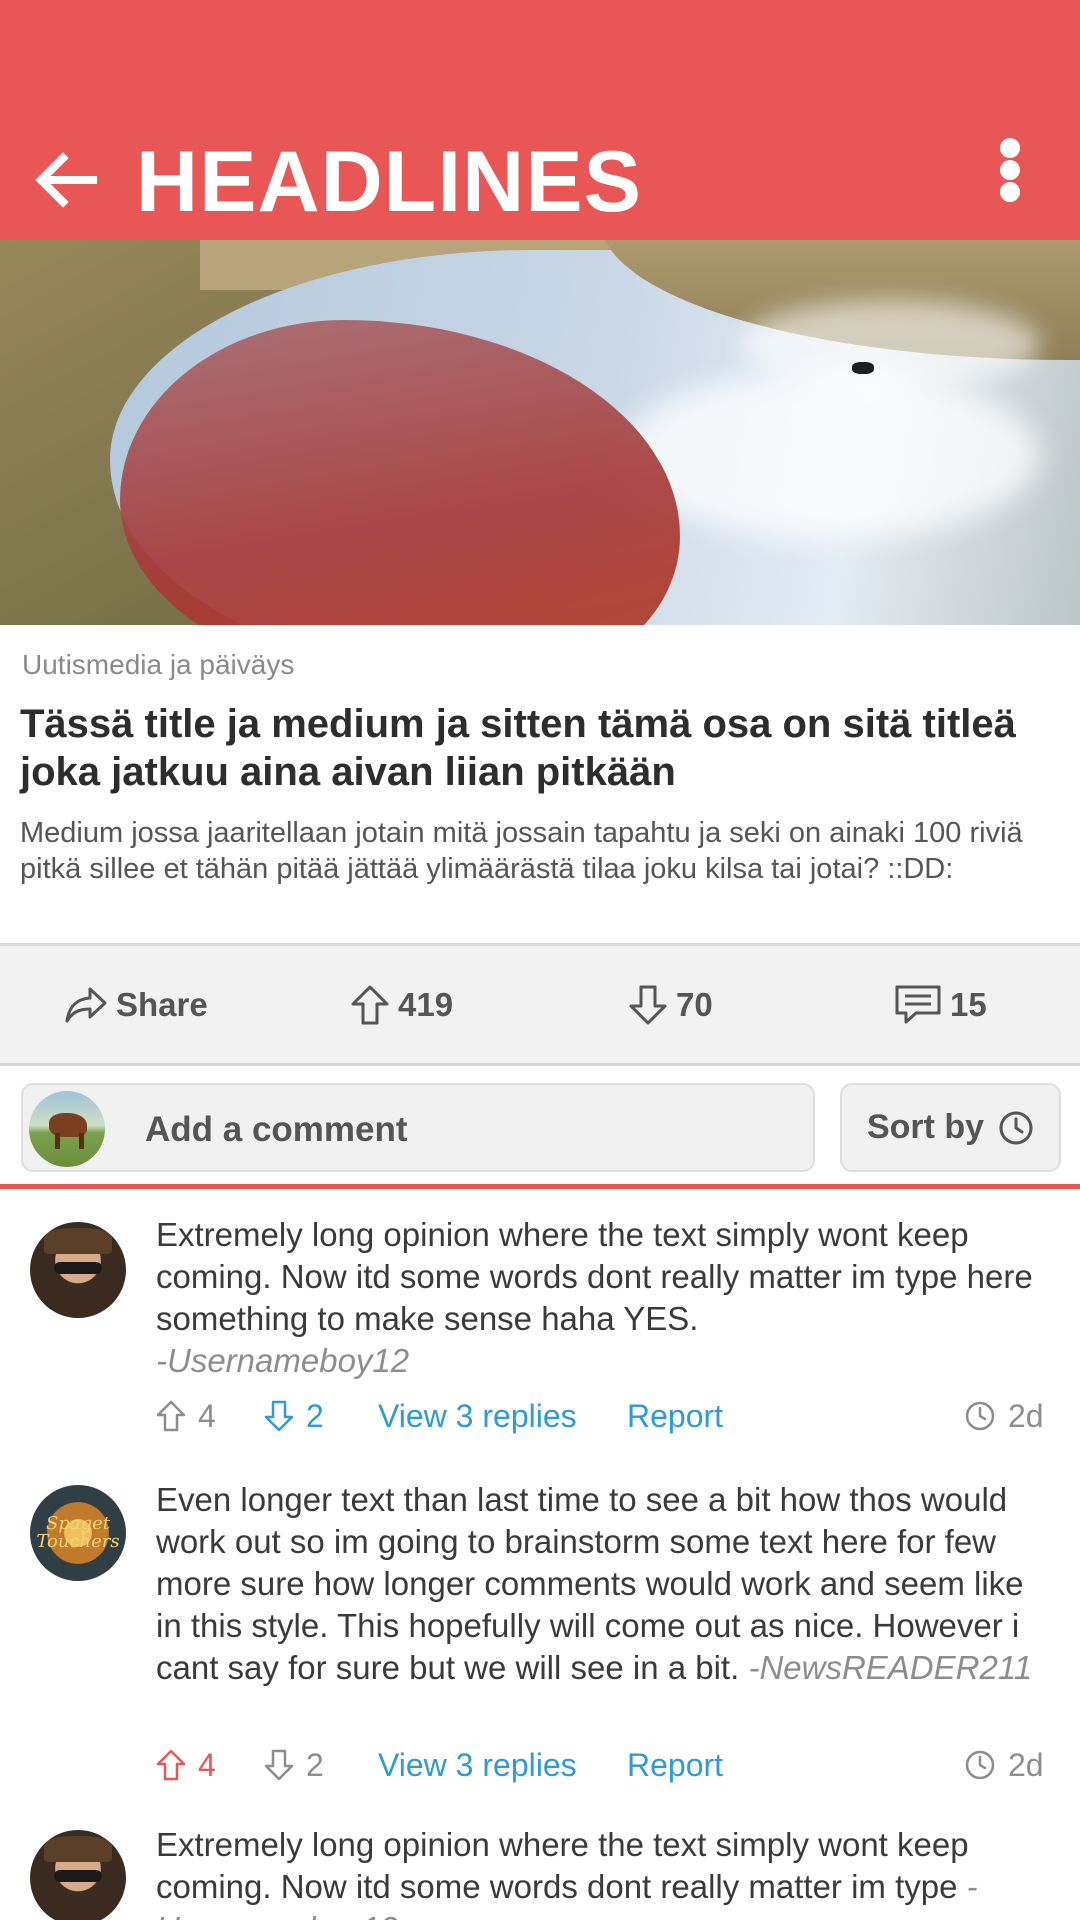  I want to click on share-icon, so click(86, 1004).